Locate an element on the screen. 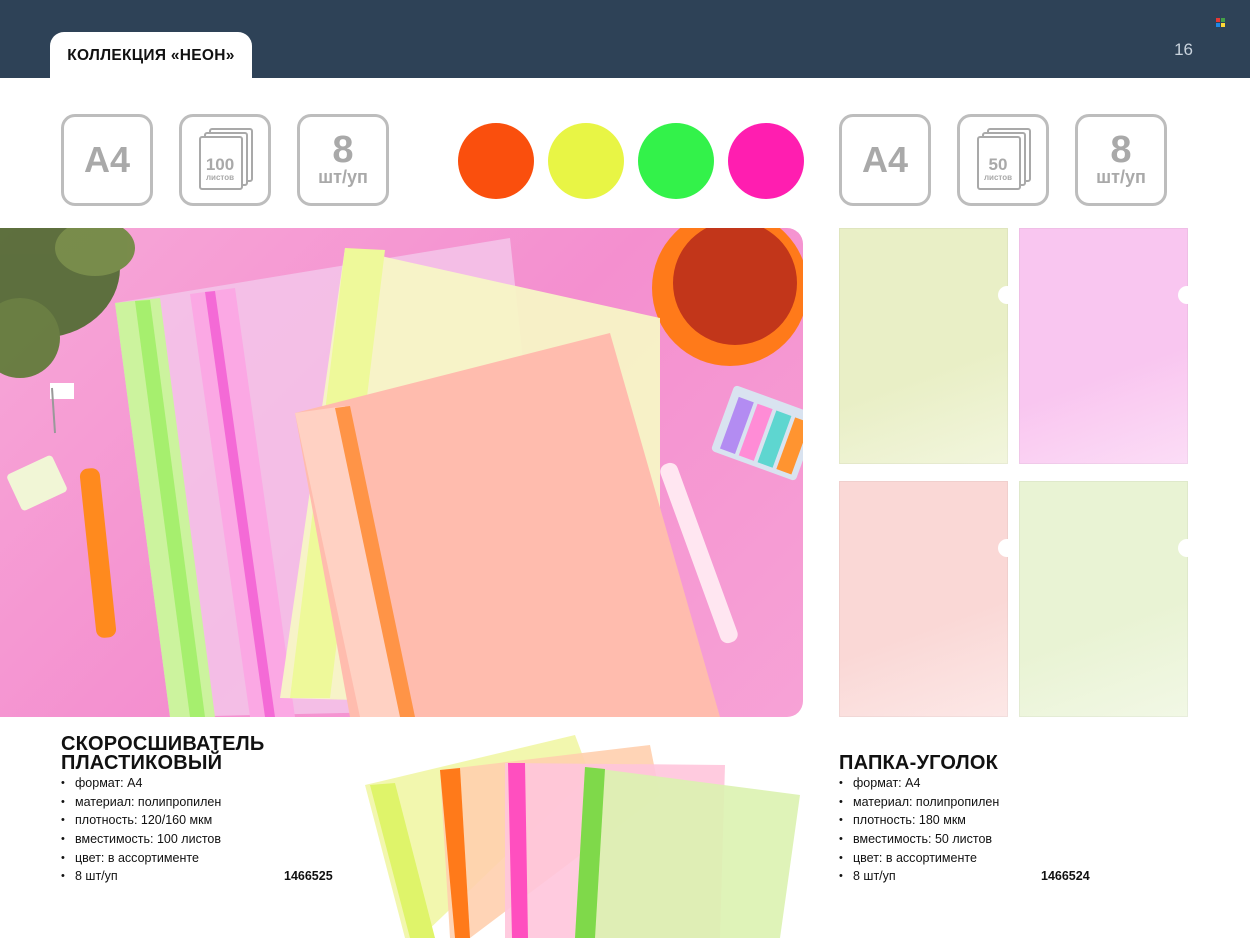 The width and height of the screenshot is (1250, 938). format-a4-icon-right: A4 is located at coordinates (885, 160).